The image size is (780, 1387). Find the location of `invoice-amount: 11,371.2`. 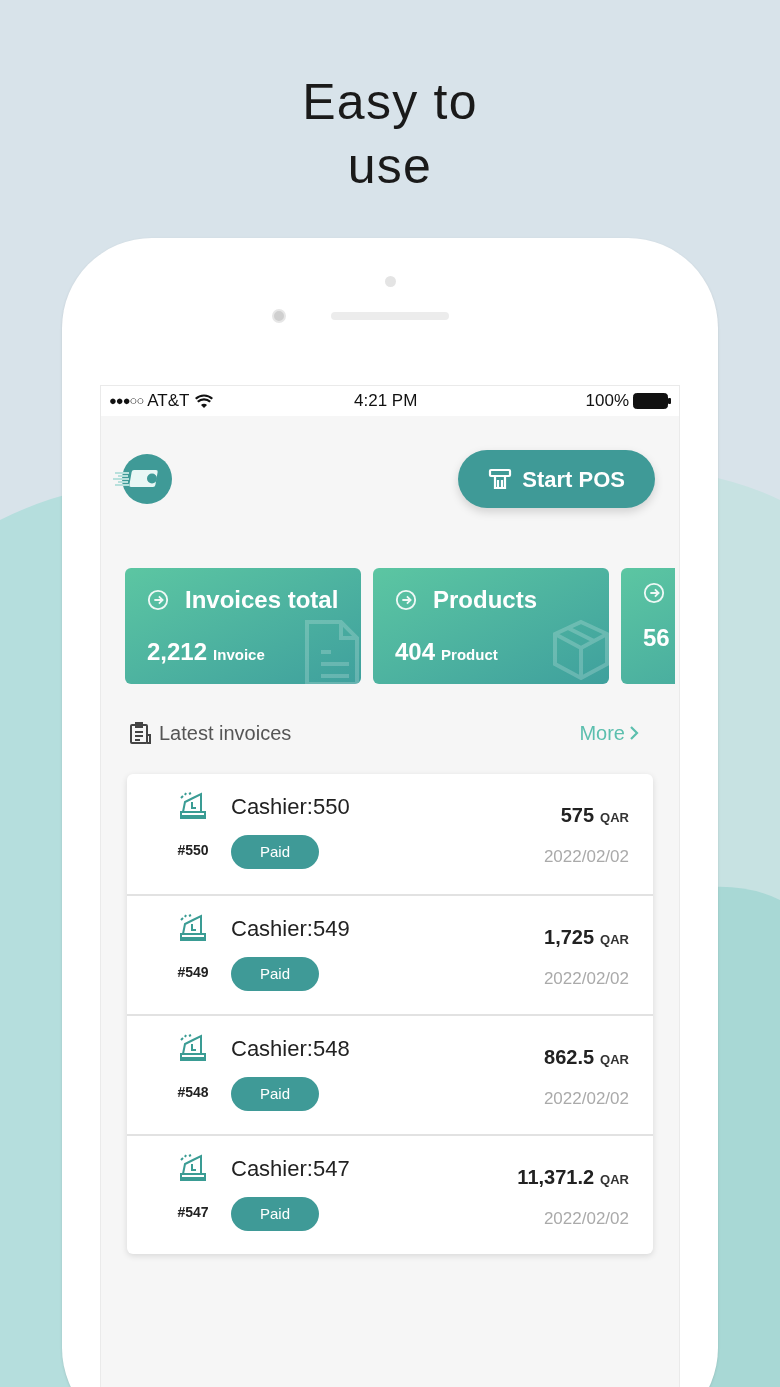

invoice-amount: 11,371.2 is located at coordinates (556, 1177).